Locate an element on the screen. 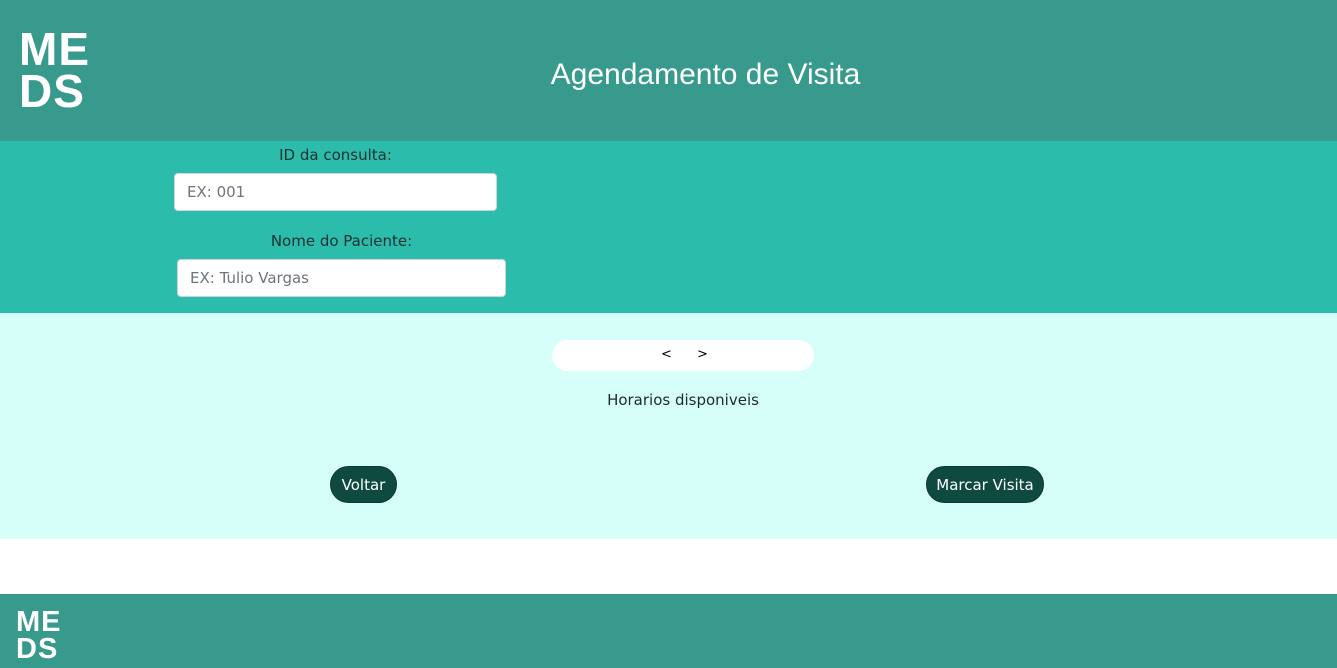  footer-logo-line-2: DS is located at coordinates (37, 648).